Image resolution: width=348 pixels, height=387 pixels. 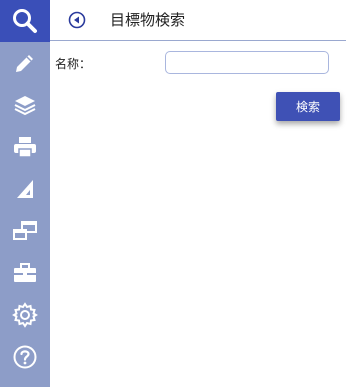 I want to click on search-button: 検索, so click(x=308, y=106).